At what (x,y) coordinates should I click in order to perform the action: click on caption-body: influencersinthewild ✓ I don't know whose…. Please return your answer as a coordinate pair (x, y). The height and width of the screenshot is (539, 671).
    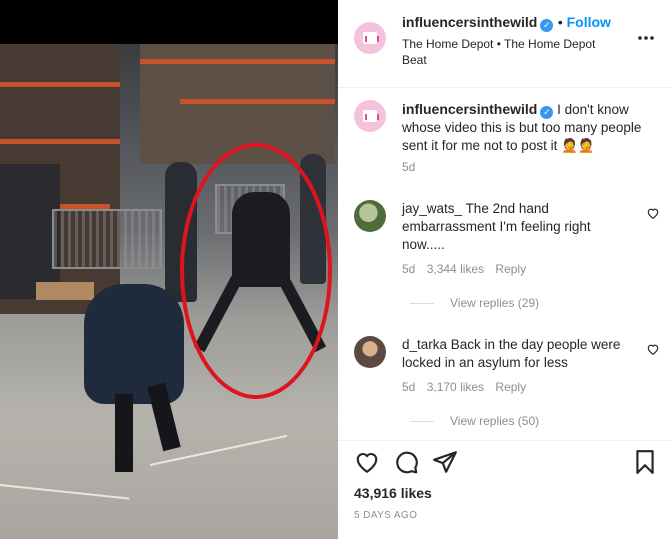
    Looking at the image, I should click on (529, 127).